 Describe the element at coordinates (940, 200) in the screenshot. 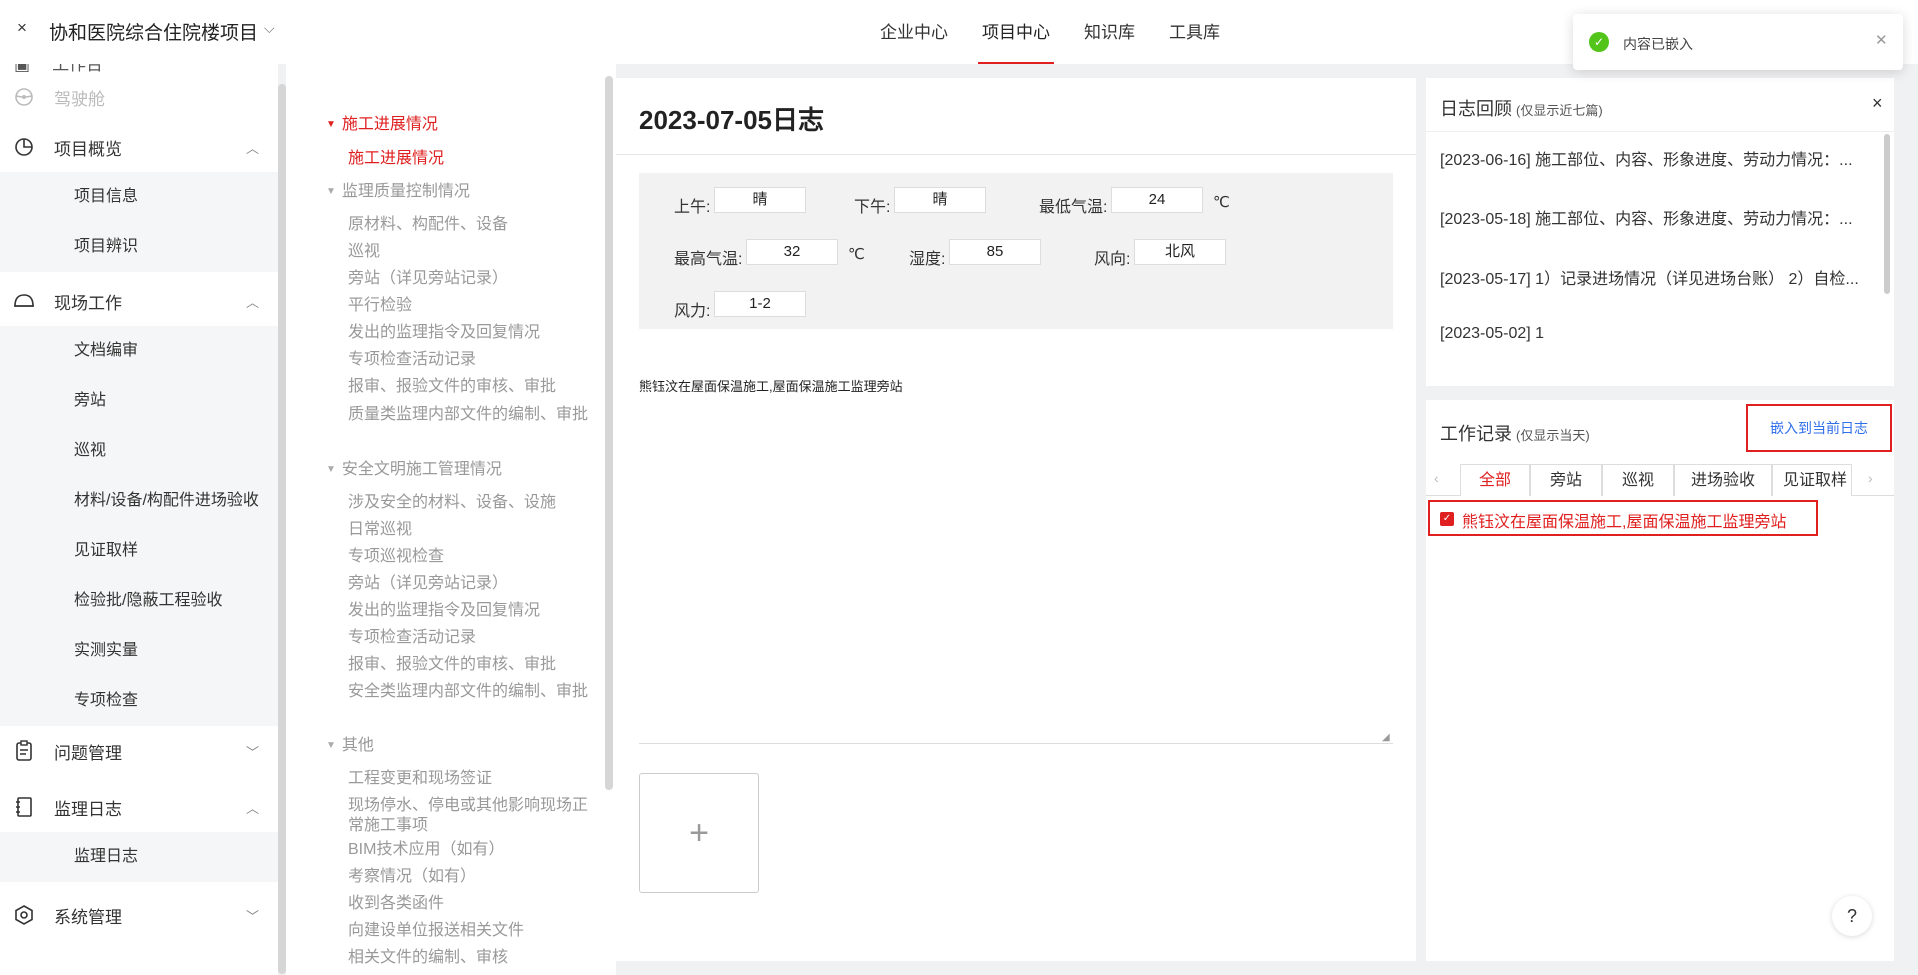

I see `pm-weather-input: 晴` at that location.